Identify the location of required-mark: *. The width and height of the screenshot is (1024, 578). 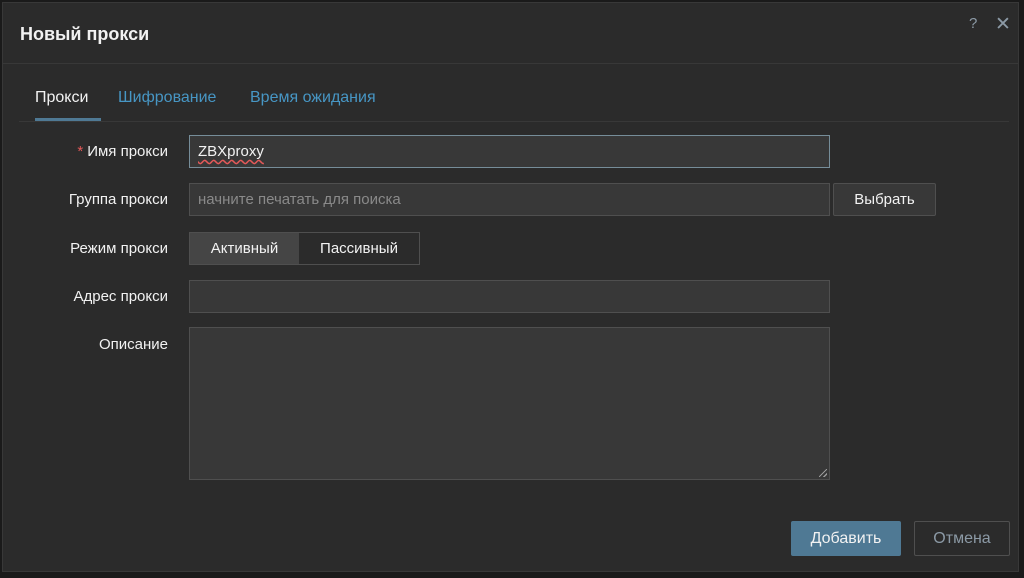
(80, 151).